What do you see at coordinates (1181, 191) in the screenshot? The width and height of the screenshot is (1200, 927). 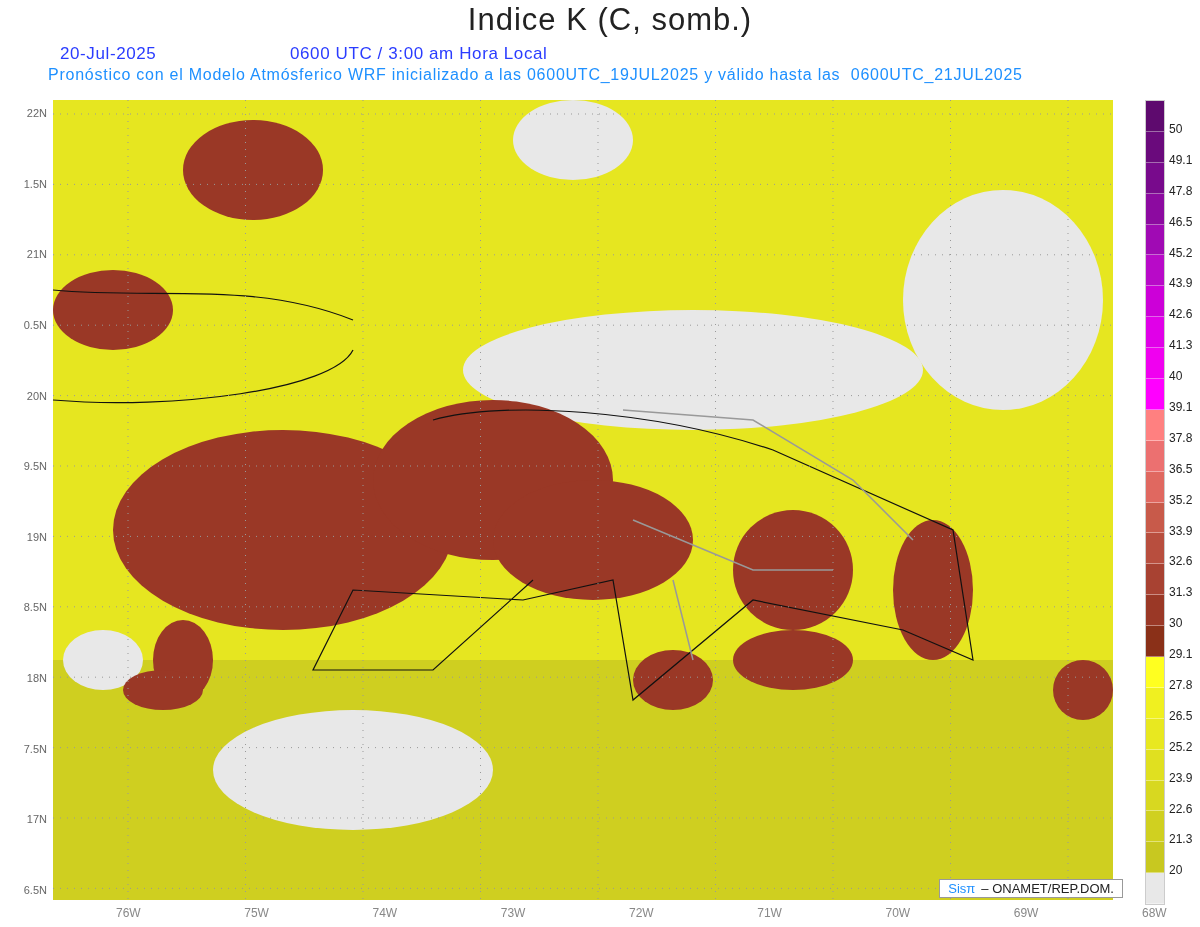 I see `colorbar-label: 47.8` at bounding box center [1181, 191].